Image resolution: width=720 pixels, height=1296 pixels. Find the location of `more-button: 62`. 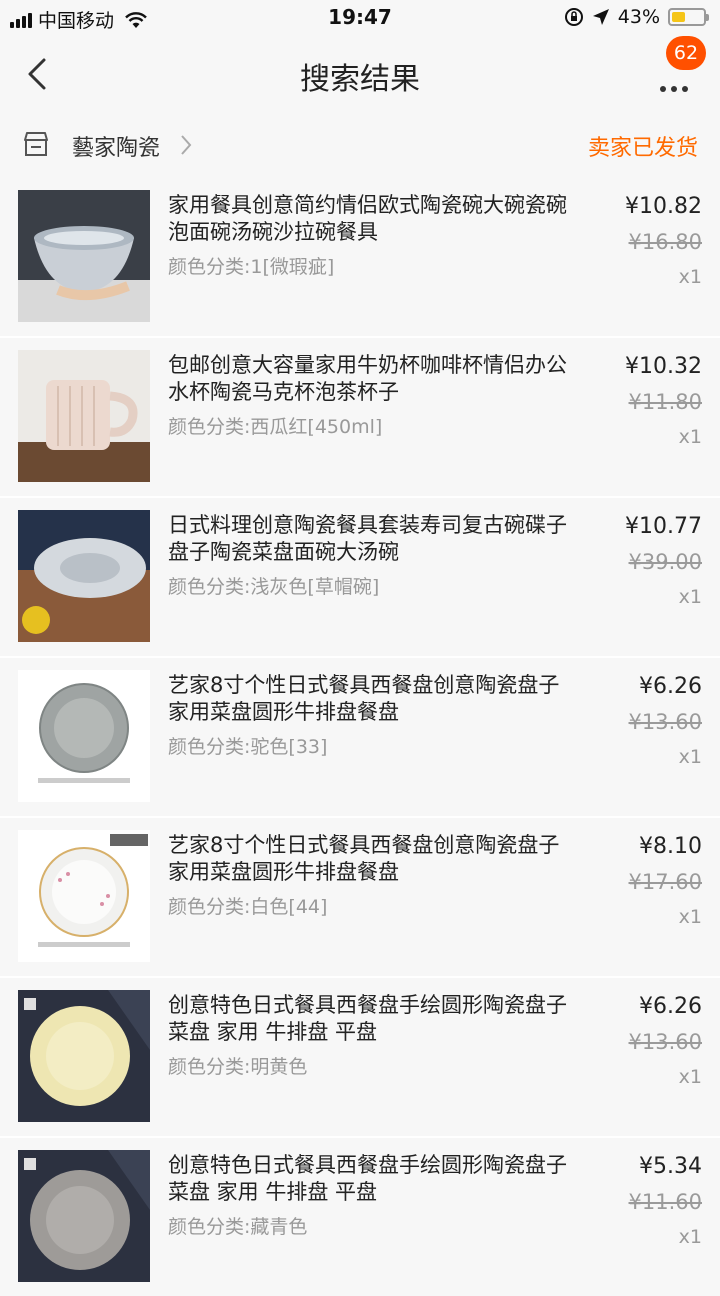

more-button: 62 is located at coordinates (680, 68).